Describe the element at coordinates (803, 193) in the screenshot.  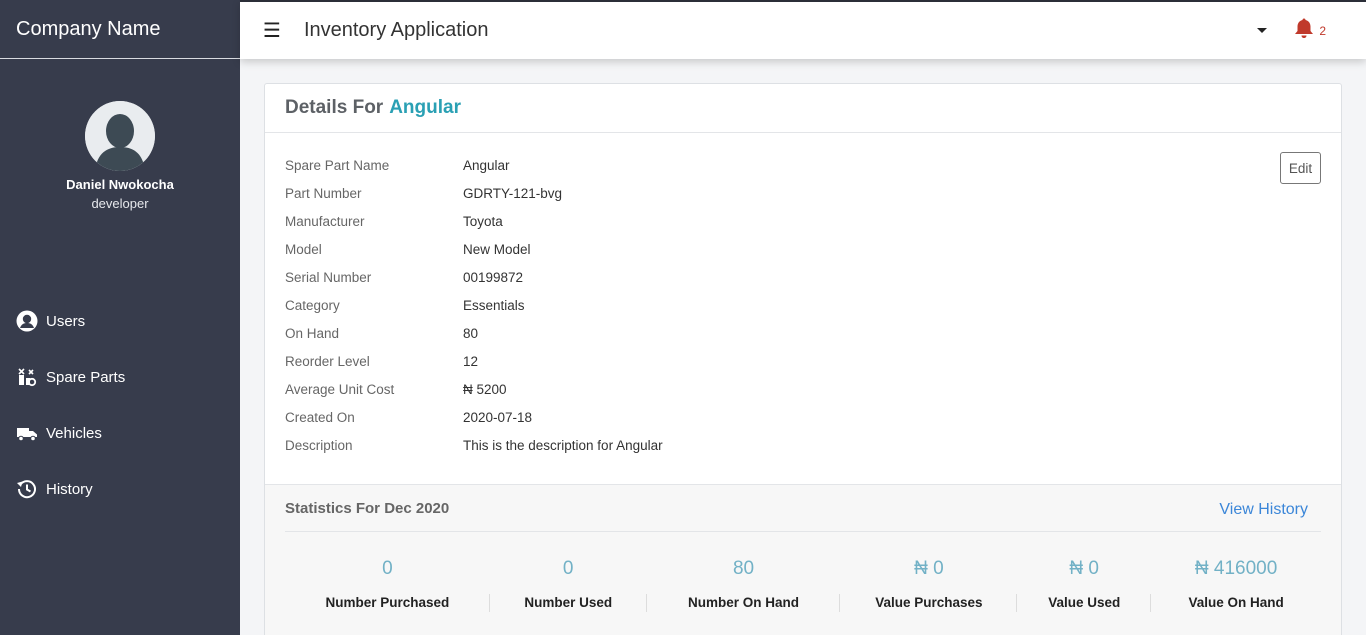
I see `detail-row: Part Number GDRTY-121-bvg` at that location.